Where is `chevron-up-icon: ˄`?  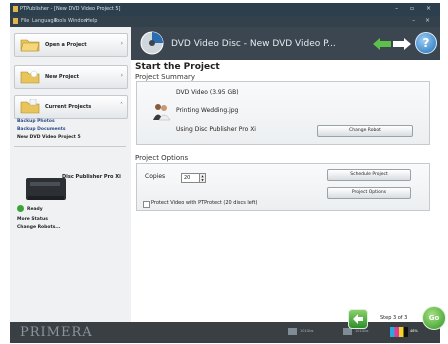 chevron-up-icon: ˄ is located at coordinates (121, 105).